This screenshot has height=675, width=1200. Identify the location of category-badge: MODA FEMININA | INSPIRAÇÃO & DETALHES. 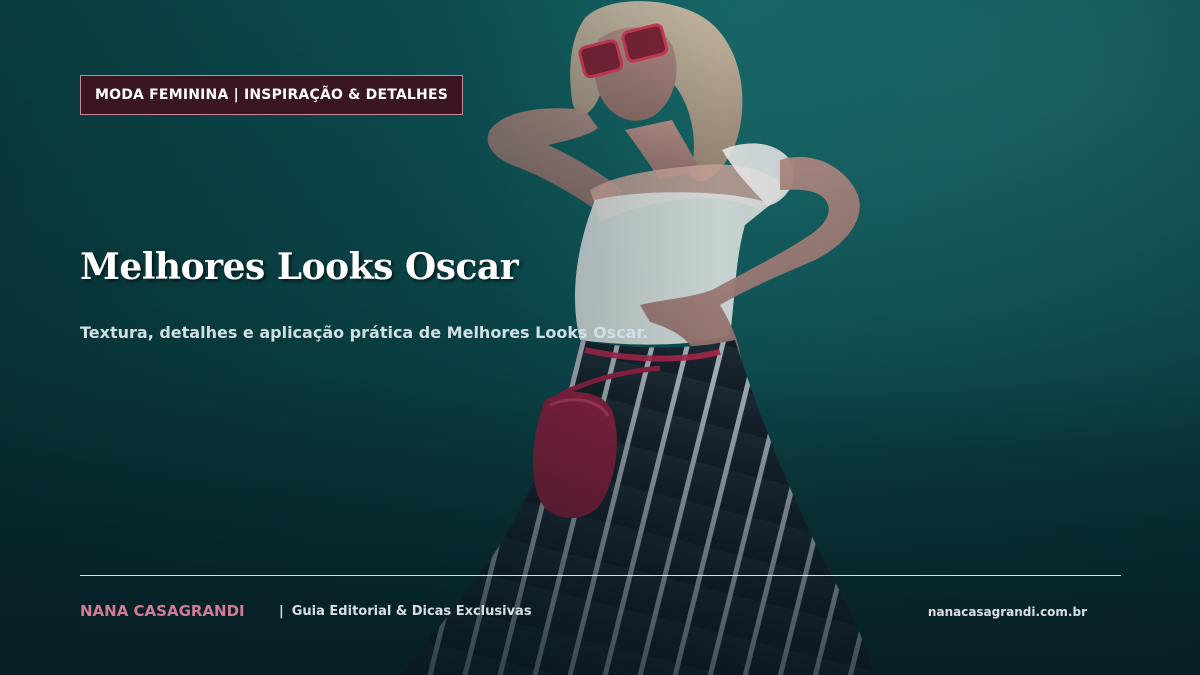
(271, 95).